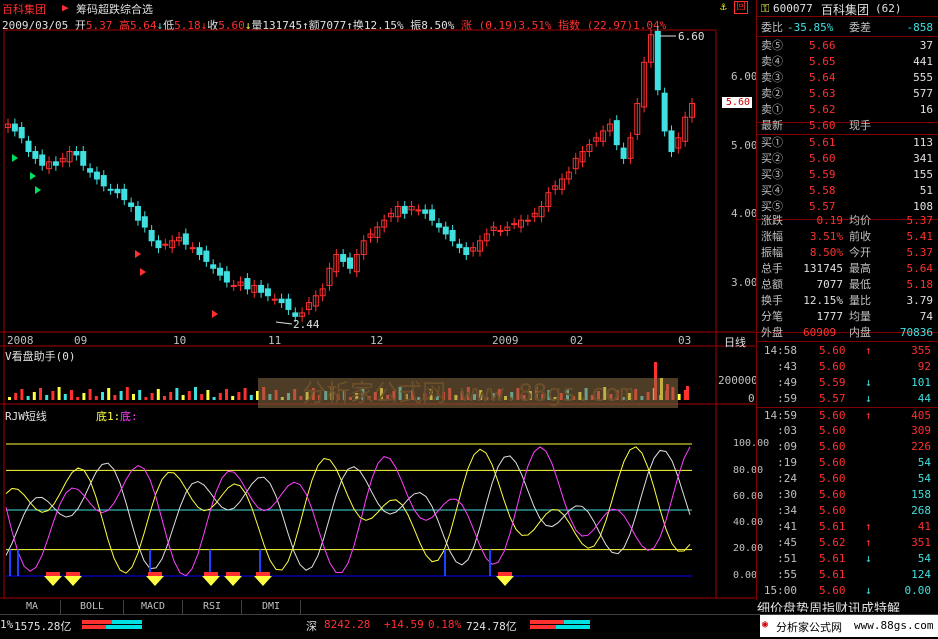  What do you see at coordinates (43, 626) in the screenshot?
I see `sh-amount: 1575.28亿` at bounding box center [43, 626].